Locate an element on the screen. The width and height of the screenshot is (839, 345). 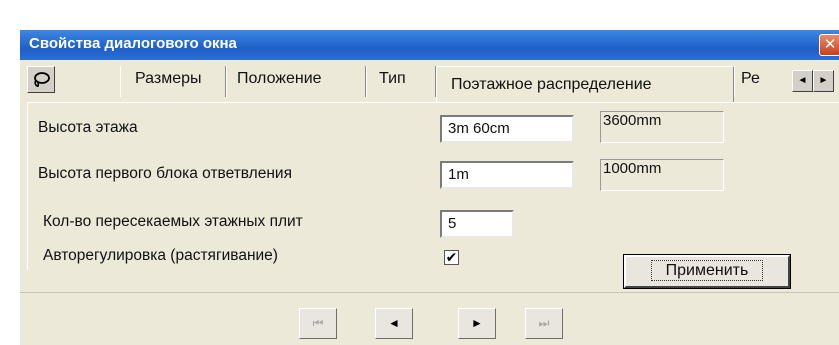
floor-height-readout: 3600mm is located at coordinates (662, 127).